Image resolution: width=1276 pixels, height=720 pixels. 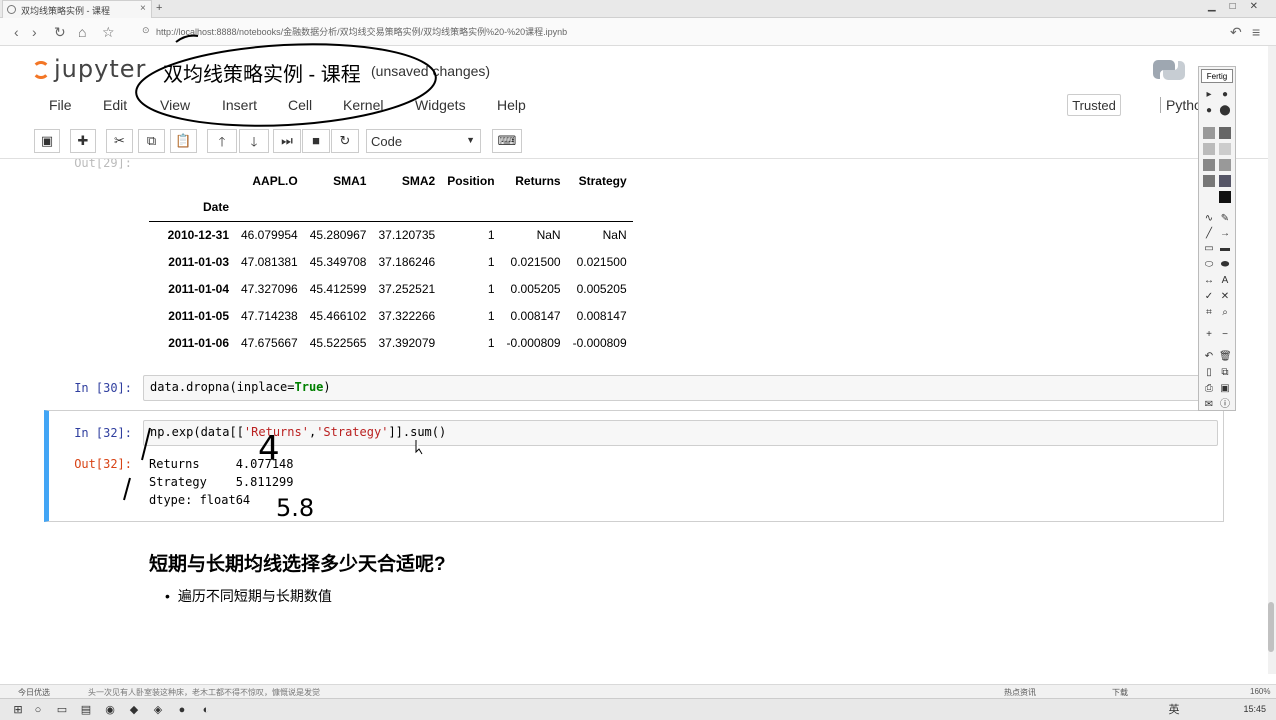 What do you see at coordinates (1225, 335) in the screenshot?
I see `zoom-out-icon: −` at bounding box center [1225, 335].